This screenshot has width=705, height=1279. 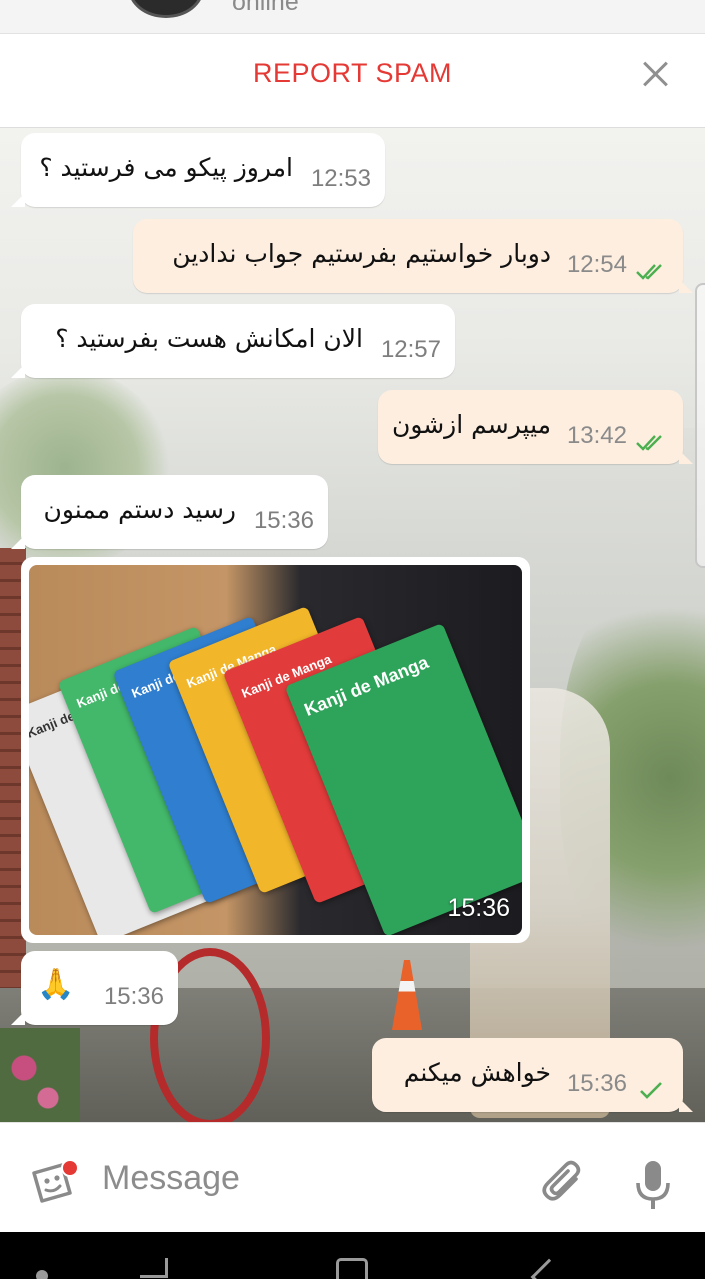 What do you see at coordinates (352, 17) in the screenshot?
I see `app-bar: online` at bounding box center [352, 17].